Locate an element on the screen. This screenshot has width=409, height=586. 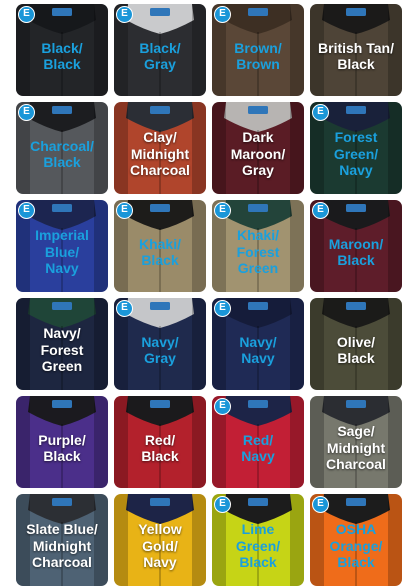
color-swatch: Red/ Black is located at coordinates (160, 442).